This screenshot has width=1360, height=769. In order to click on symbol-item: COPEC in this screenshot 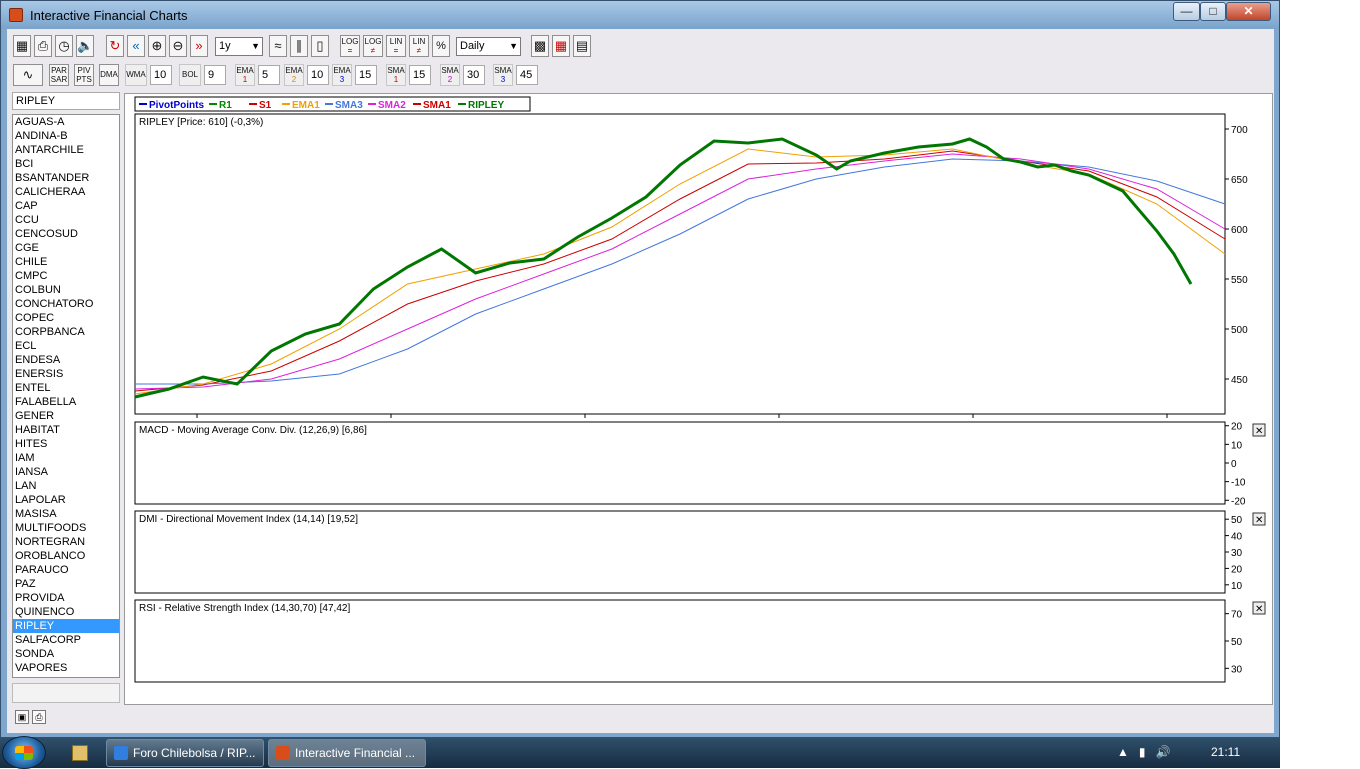, I will do `click(66, 318)`.